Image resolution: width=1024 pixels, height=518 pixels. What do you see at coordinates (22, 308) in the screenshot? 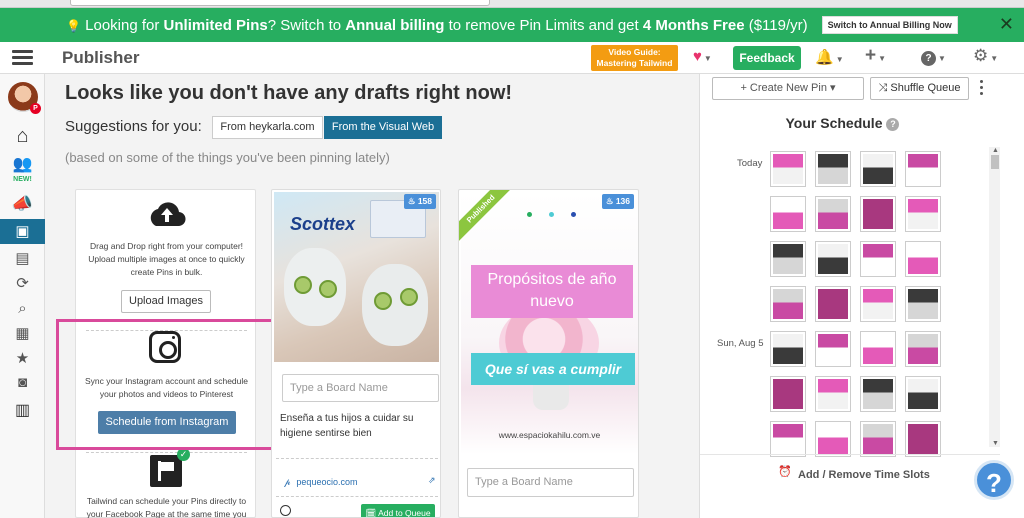
I see `search-insights-icon: ⌕` at bounding box center [22, 308].